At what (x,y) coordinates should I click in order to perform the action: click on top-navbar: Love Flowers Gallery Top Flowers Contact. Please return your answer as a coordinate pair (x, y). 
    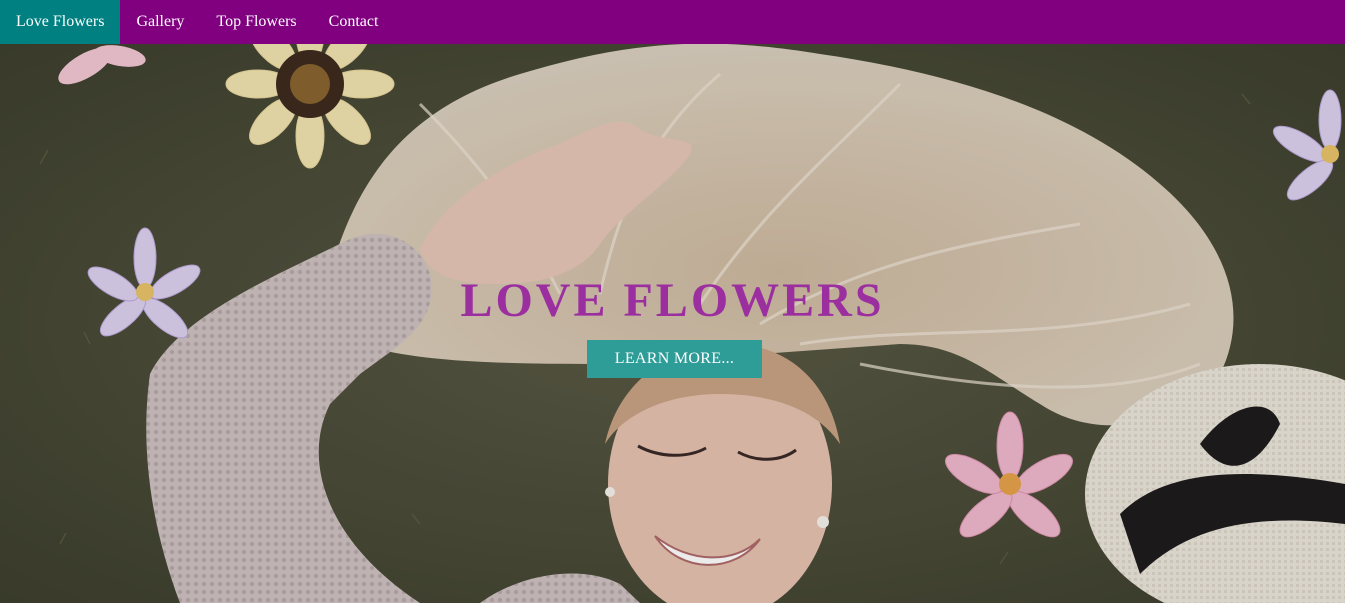
    Looking at the image, I should click on (672, 22).